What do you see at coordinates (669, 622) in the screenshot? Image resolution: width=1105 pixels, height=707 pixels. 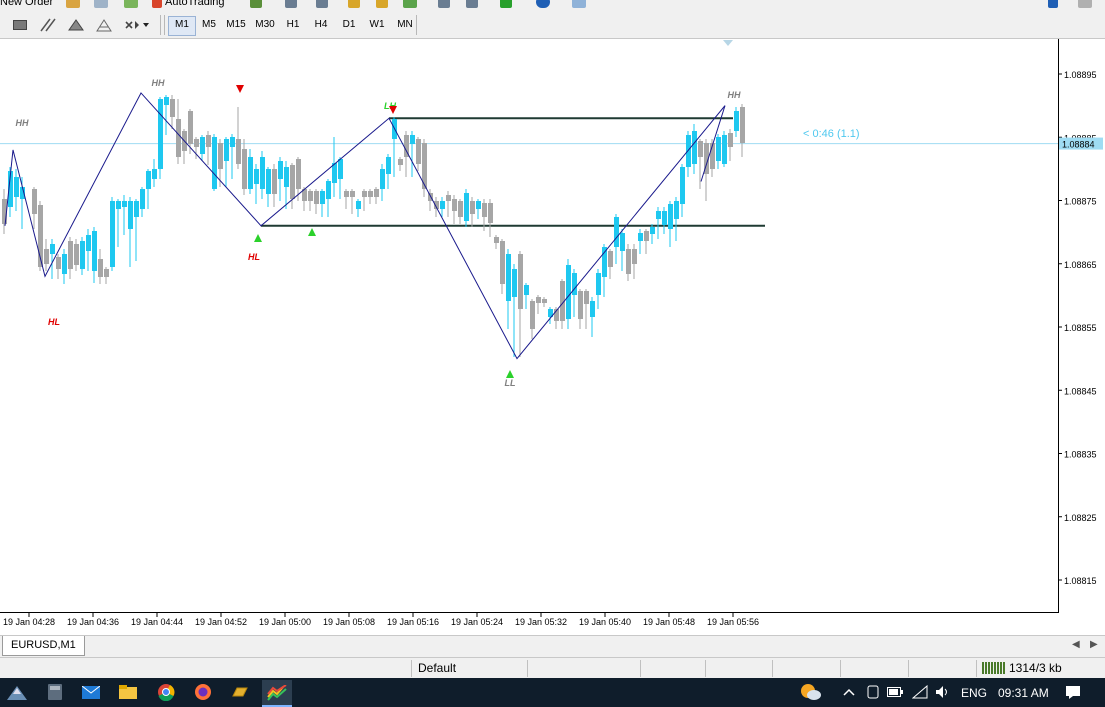 I see `time-tick-label: 19 Jan 05:48` at bounding box center [669, 622].